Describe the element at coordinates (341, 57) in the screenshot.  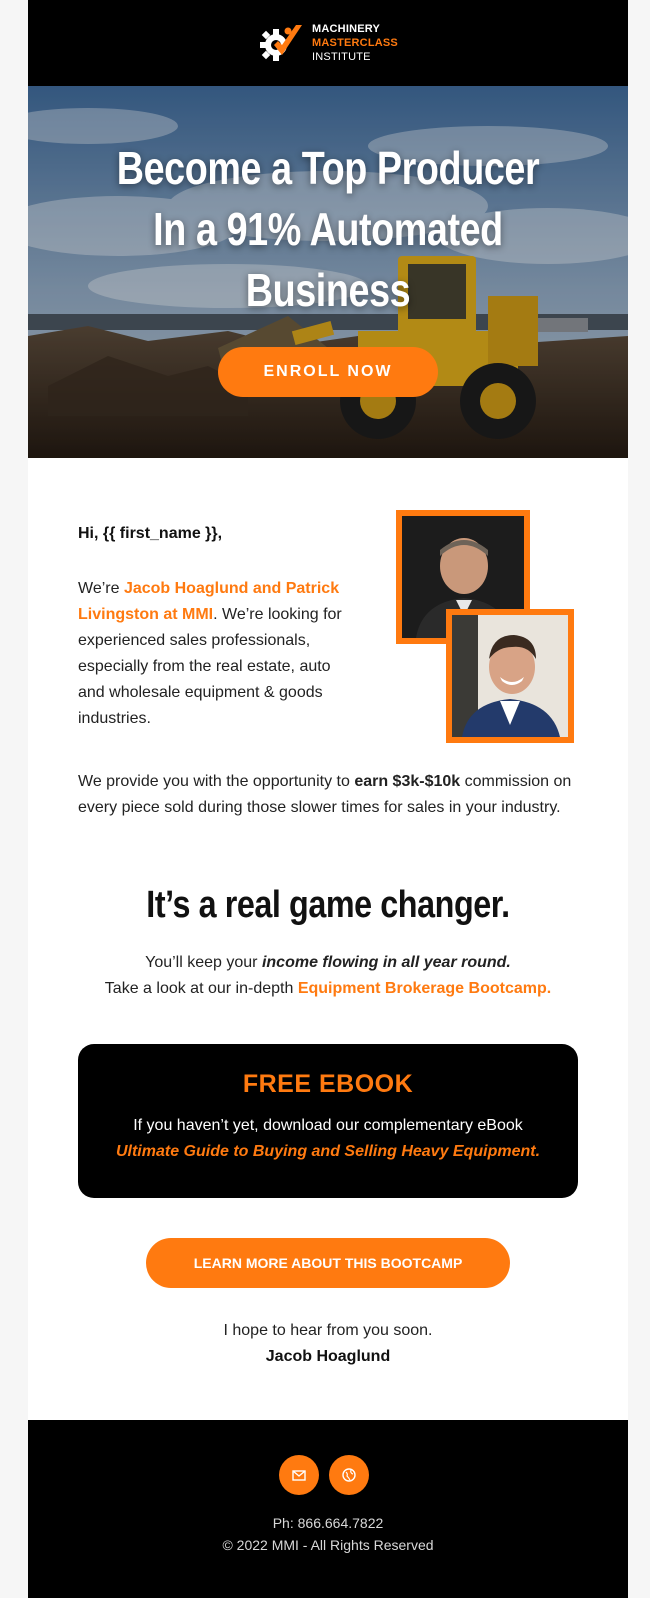
I see `logo-line-3: INSTITUTE` at that location.